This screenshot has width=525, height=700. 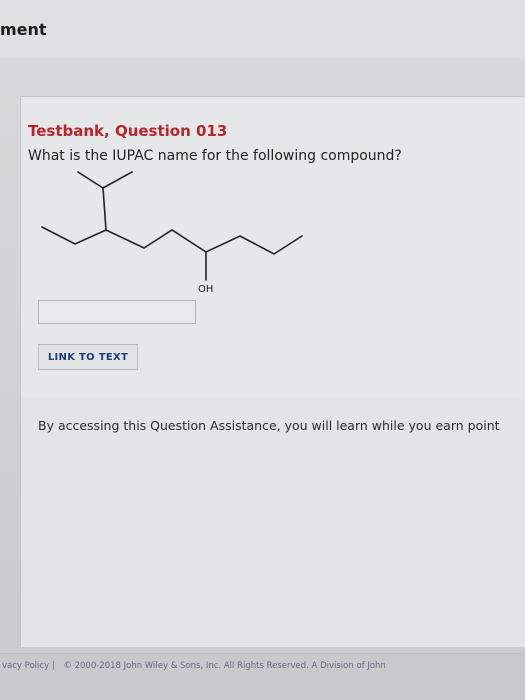 What do you see at coordinates (262, 29) in the screenshot?
I see `header-bar: ment` at bounding box center [262, 29].